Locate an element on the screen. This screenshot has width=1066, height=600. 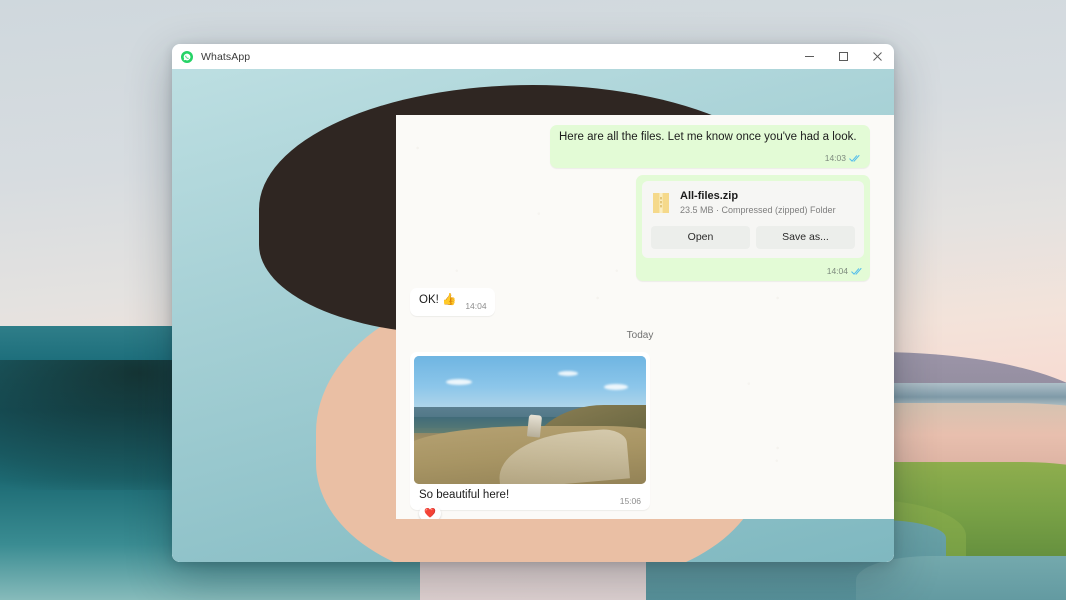
open-file-button: Open is located at coordinates (700, 237).